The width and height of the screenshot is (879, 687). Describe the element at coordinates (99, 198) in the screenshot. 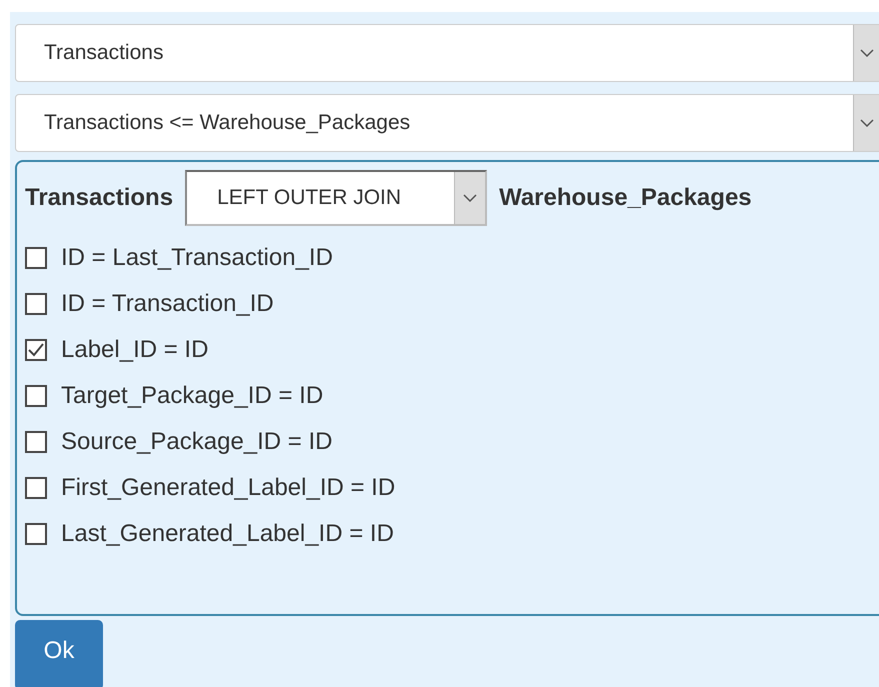

I see `left-table-label: Transactions` at that location.